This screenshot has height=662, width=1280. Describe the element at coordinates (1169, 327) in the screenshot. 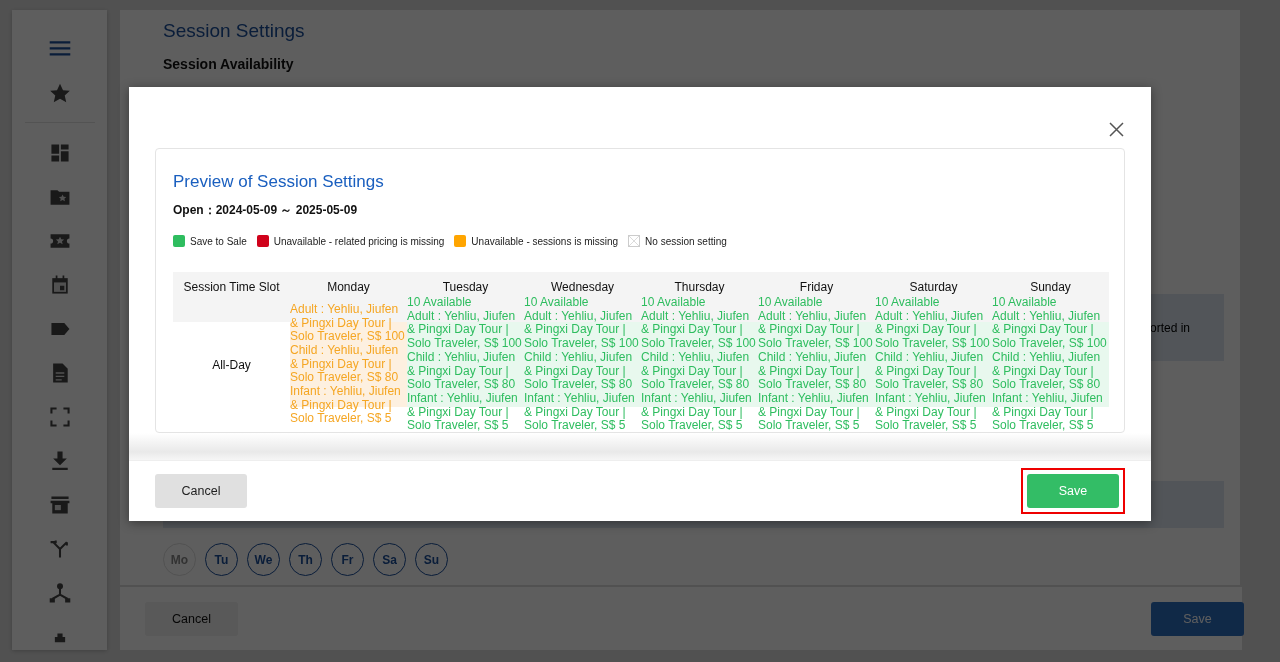

I see `notice-text: orted in` at that location.